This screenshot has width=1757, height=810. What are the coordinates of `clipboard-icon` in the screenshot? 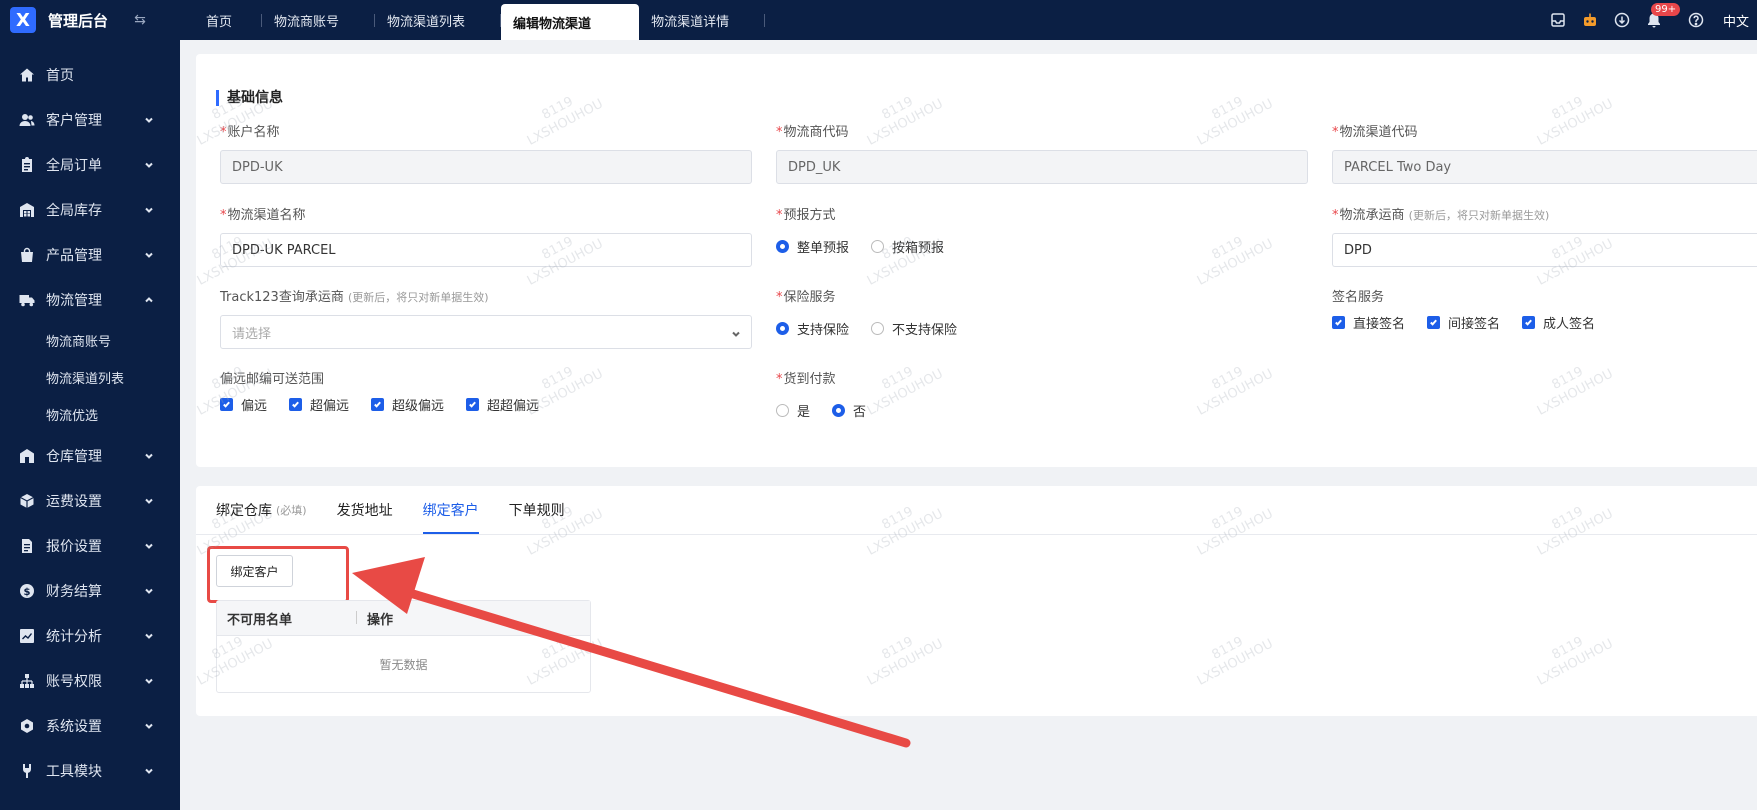 It's located at (27, 165).